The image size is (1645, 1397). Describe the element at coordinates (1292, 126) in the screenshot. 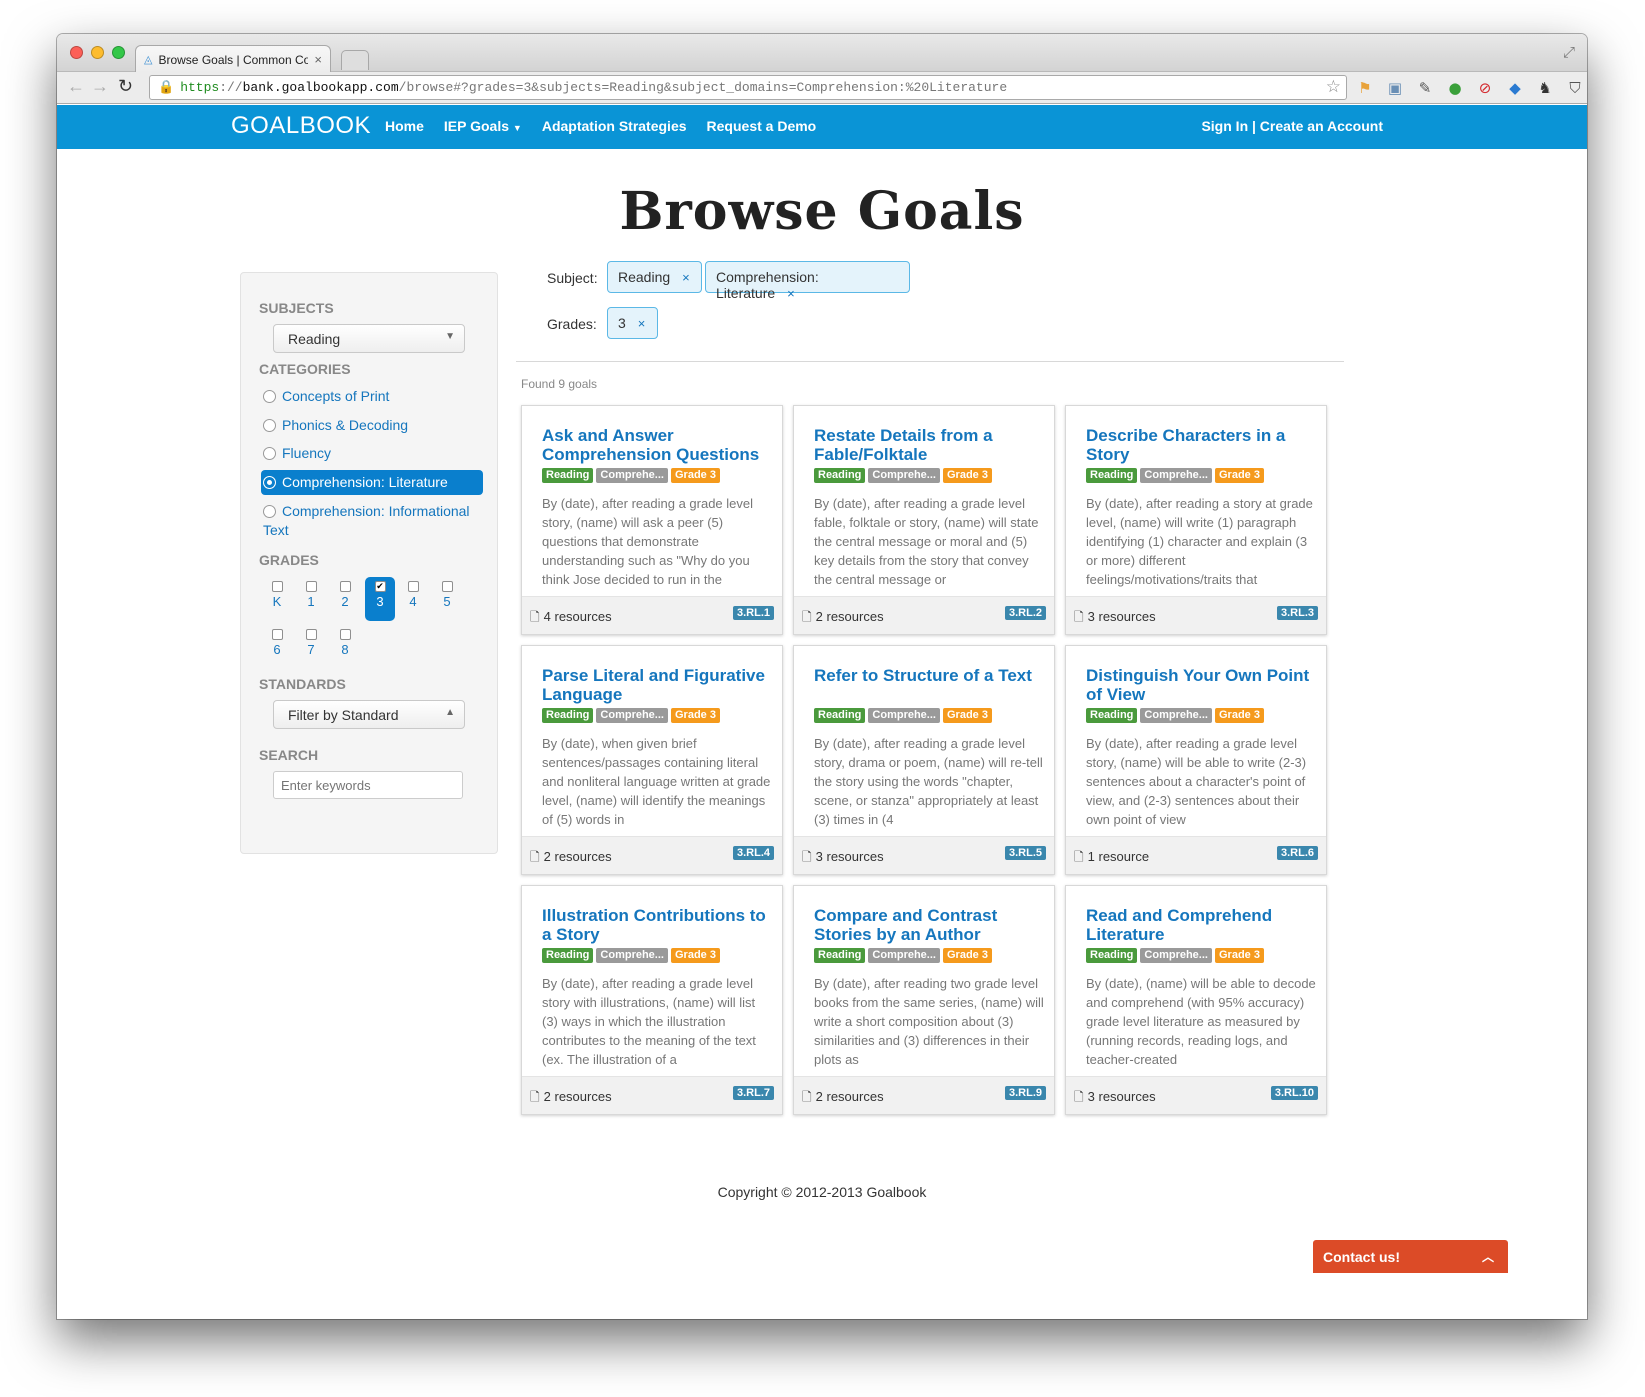

I see `signin-link: Sign In | Create an Account` at that location.